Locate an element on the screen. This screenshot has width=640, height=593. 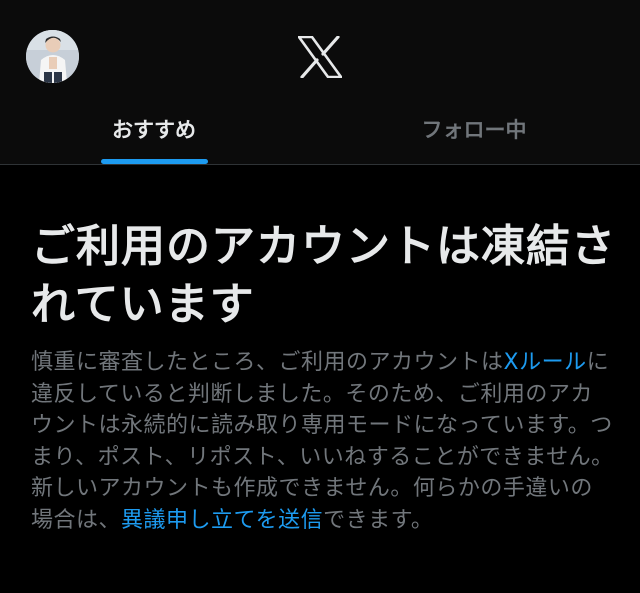
message-text-3: できます。 is located at coordinates (378, 520).